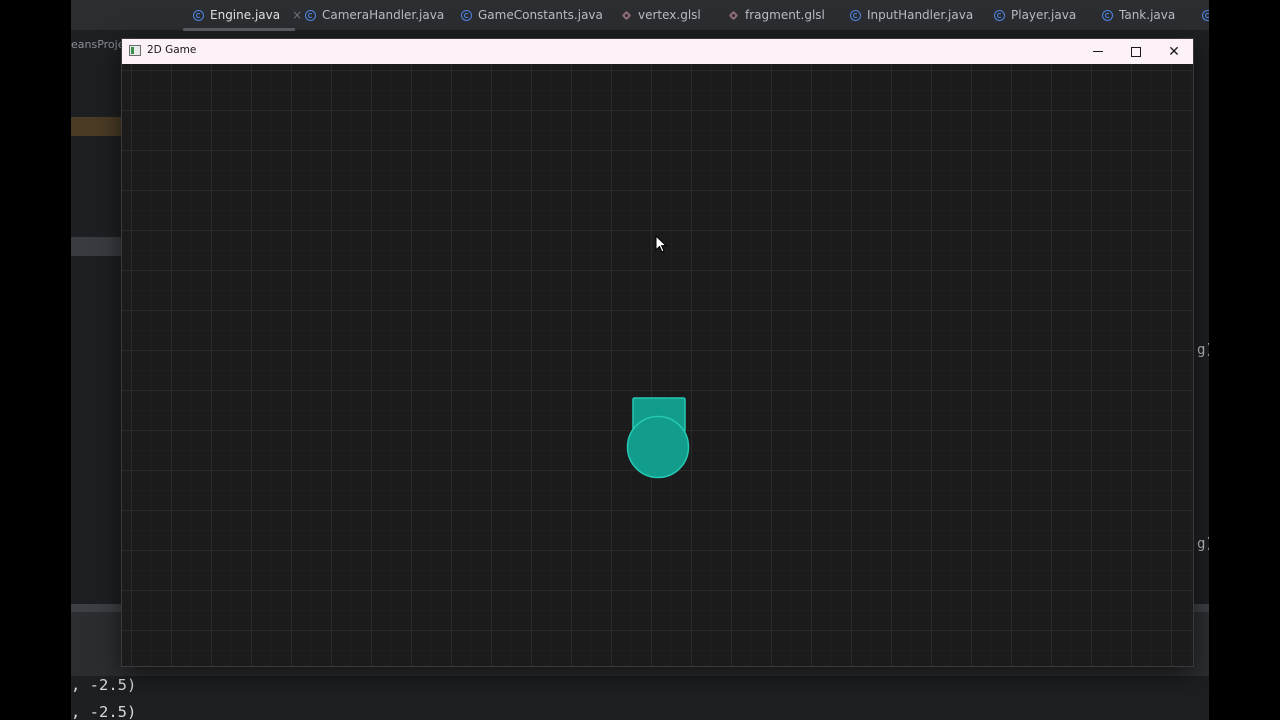 The width and height of the screenshot is (1280, 720). I want to click on tab-label: Player.java, so click(1044, 15).